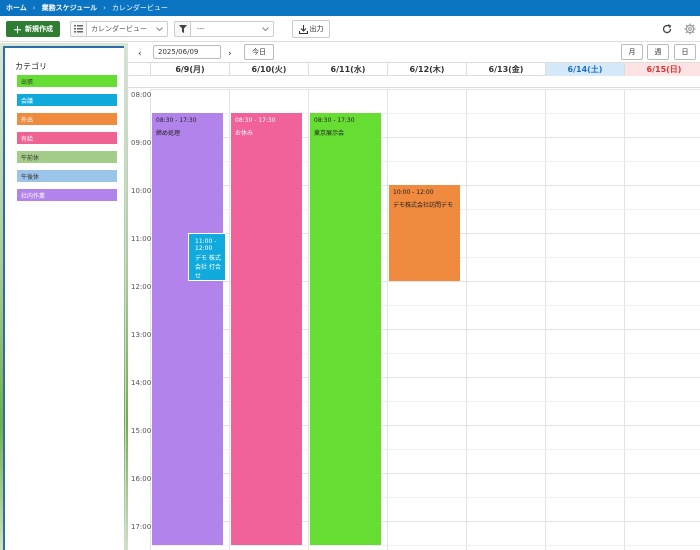  What do you see at coordinates (16, 8) in the screenshot?
I see `breadcrumb-home: ホーム` at bounding box center [16, 8].